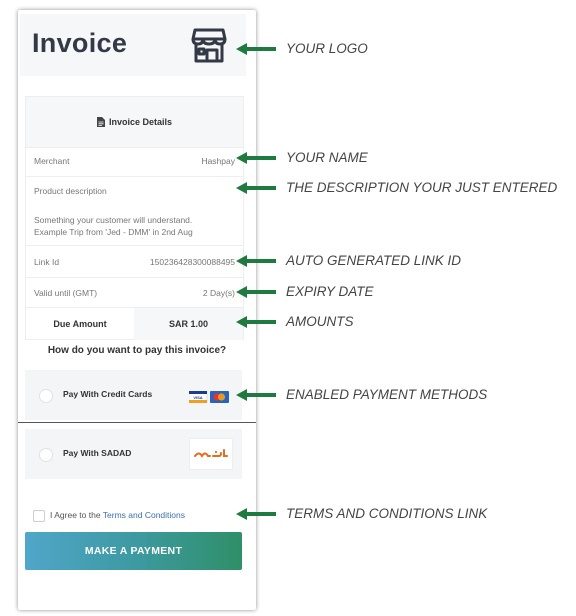 This screenshot has height=616, width=576. I want to click on merchant-label: Merchant, so click(52, 161).